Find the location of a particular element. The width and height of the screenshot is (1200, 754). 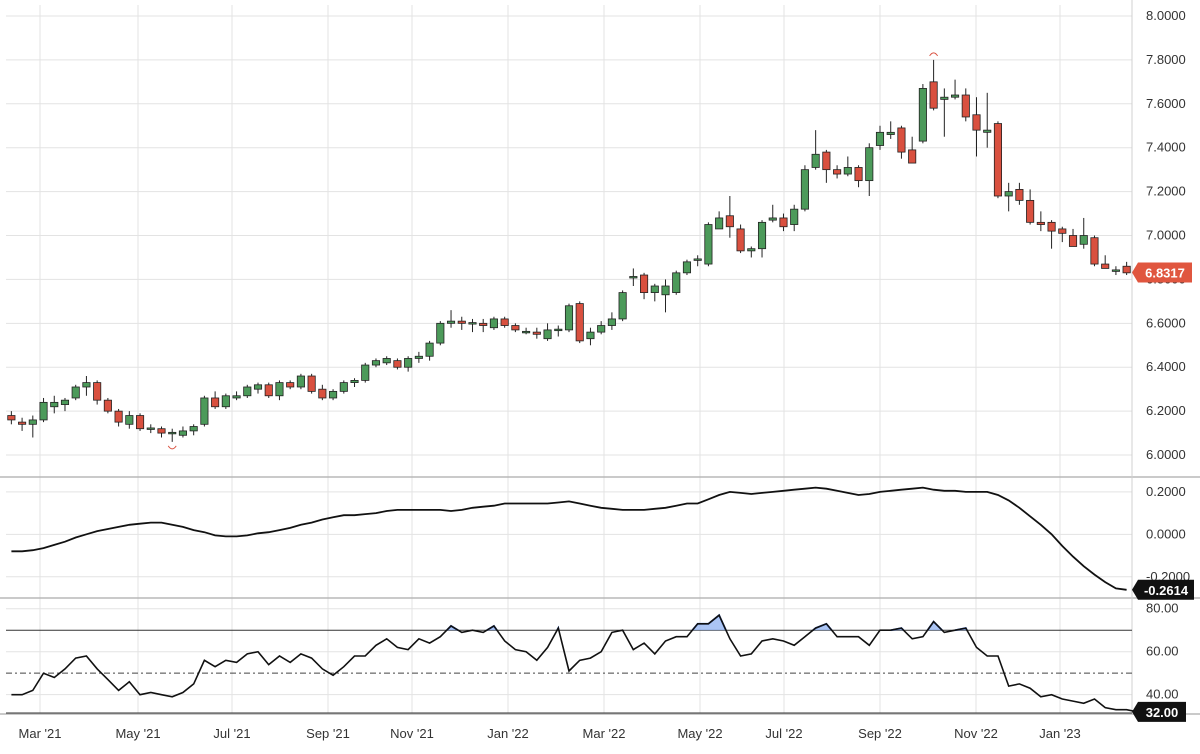

x-tick-label: Sep '22 is located at coordinates (880, 733).